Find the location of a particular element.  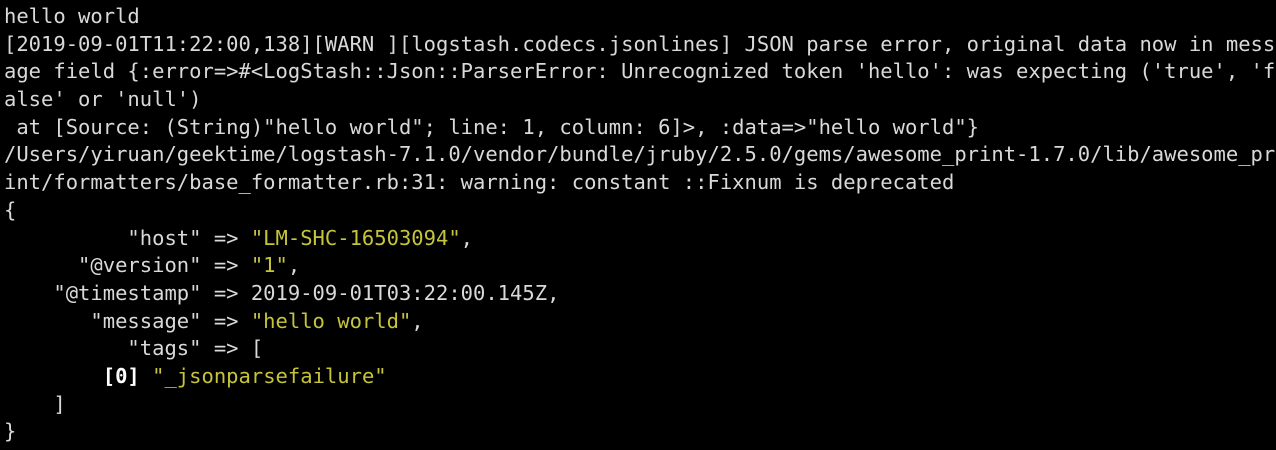

field-key: "message" => is located at coordinates (127, 320).